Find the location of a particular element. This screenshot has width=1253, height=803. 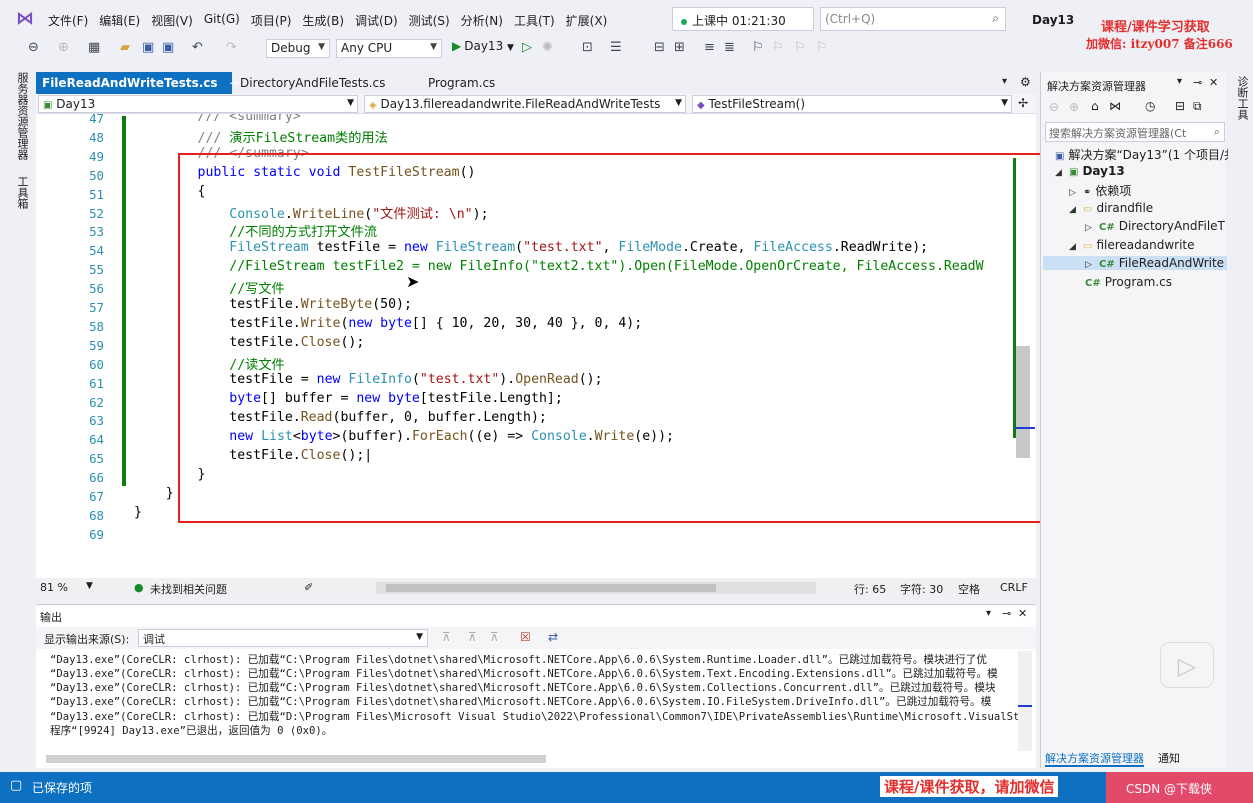

horizontal-scroll-thumb is located at coordinates (551, 588).